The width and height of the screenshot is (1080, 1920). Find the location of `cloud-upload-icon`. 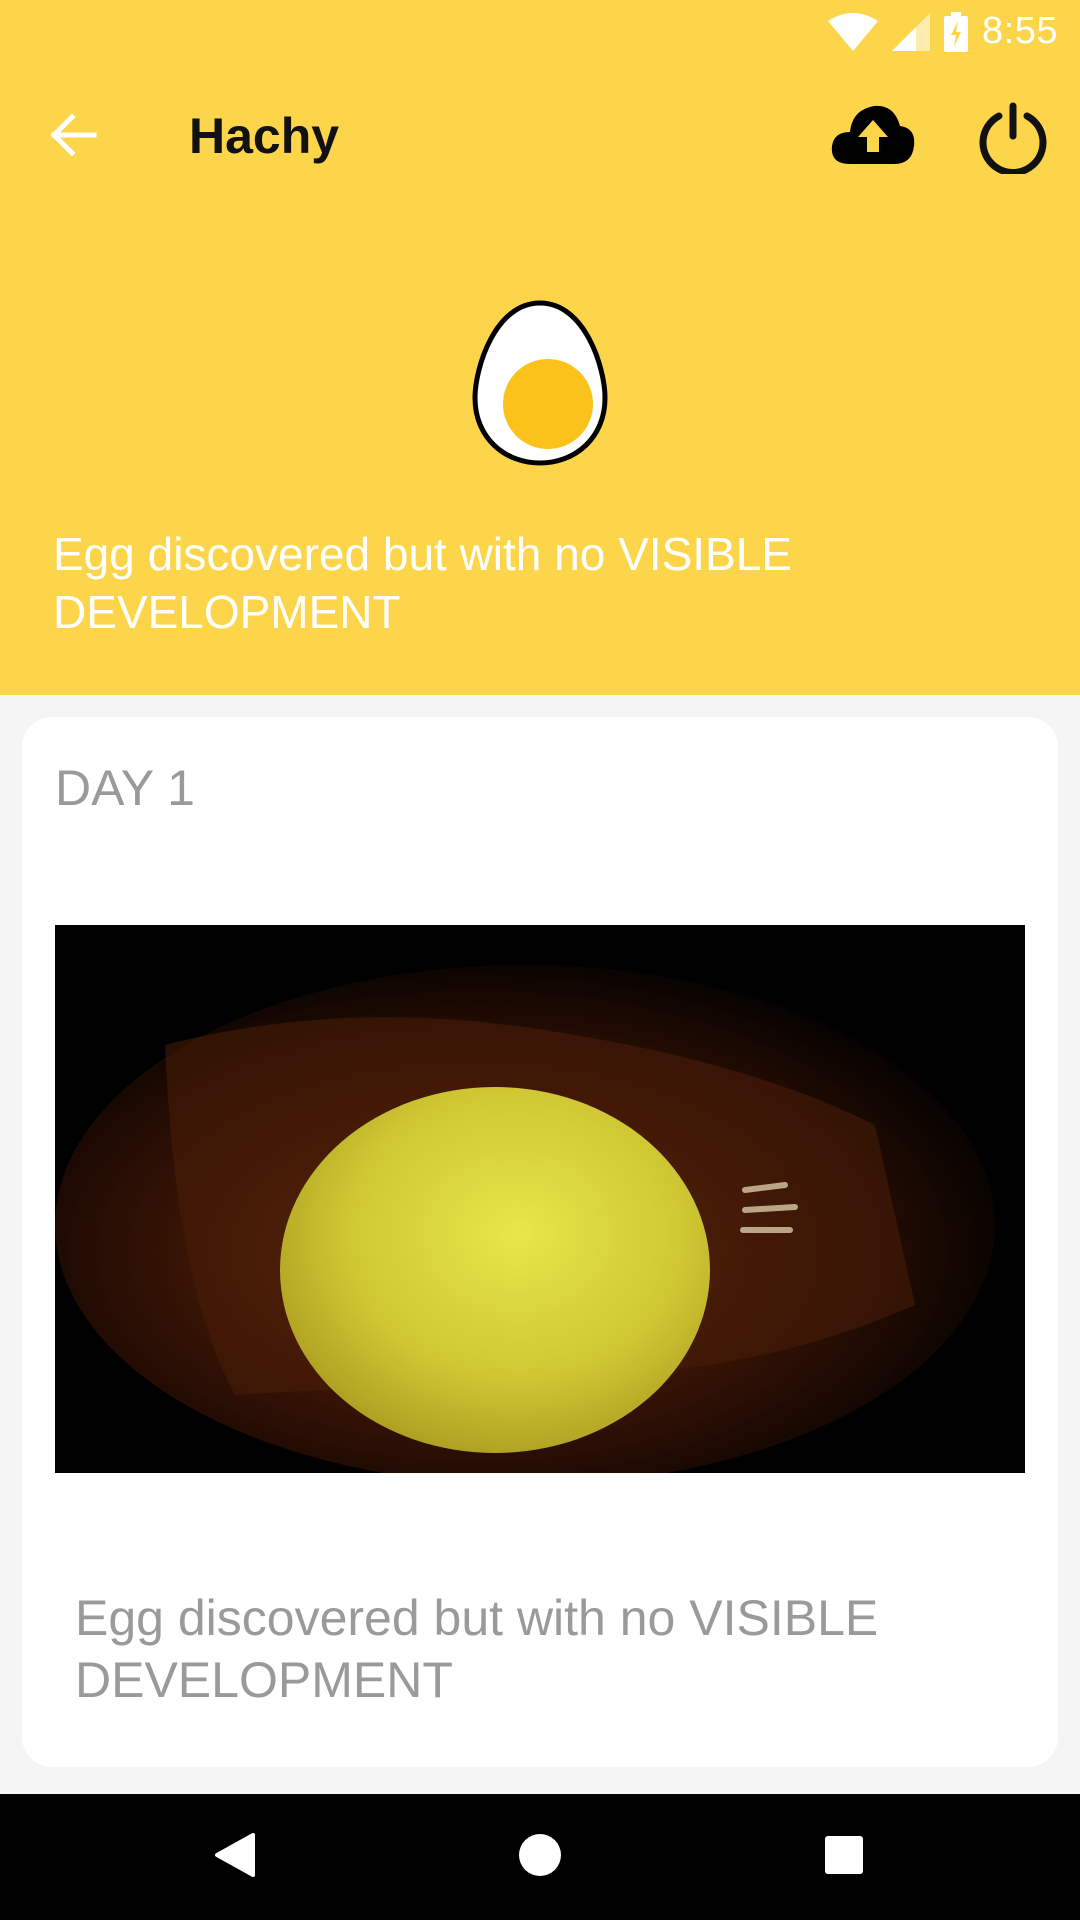

cloud-upload-icon is located at coordinates (873, 136).